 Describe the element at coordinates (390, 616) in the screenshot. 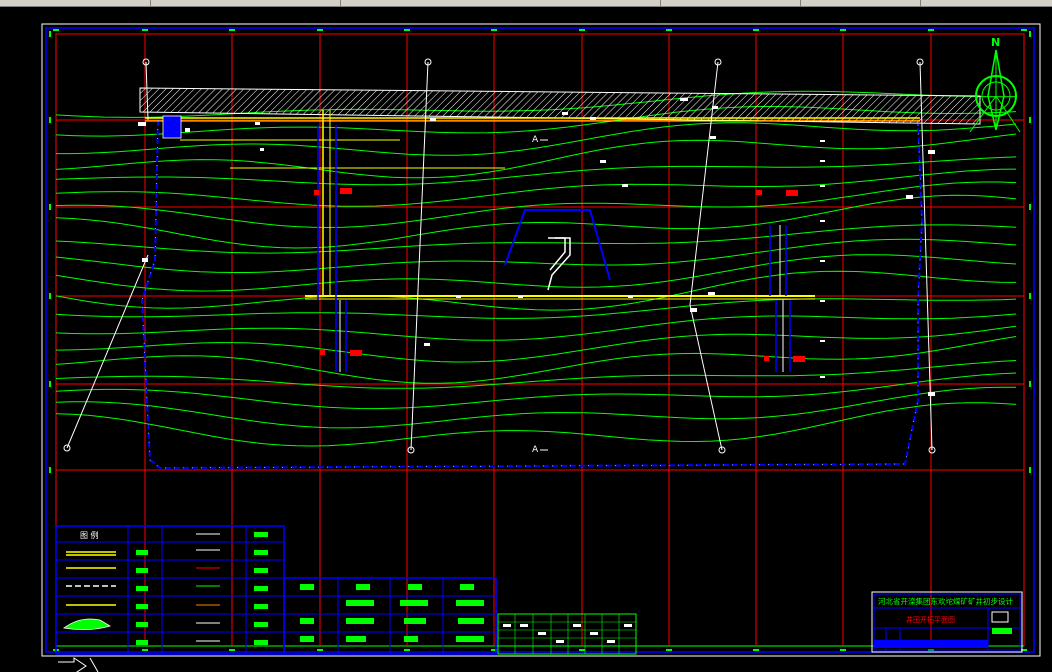

I see `reserve-table` at that location.